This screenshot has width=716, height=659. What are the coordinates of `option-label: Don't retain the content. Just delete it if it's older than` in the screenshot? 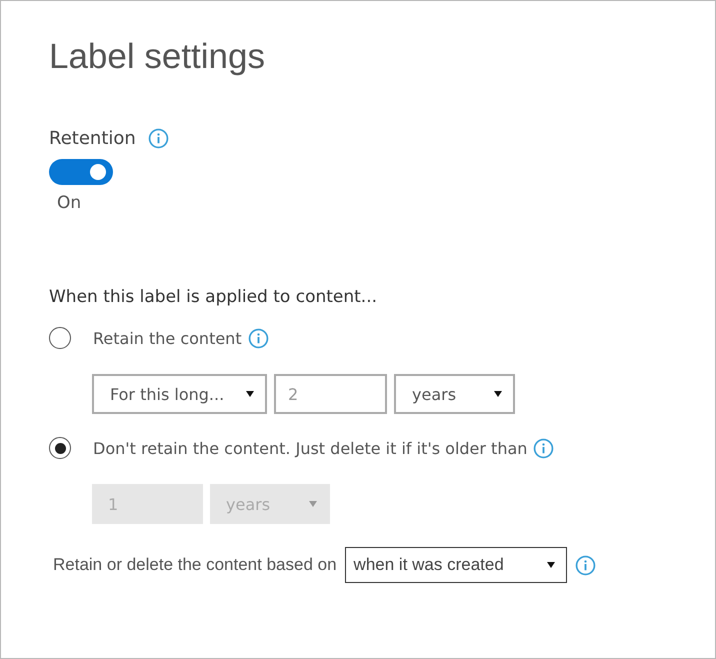 It's located at (310, 448).